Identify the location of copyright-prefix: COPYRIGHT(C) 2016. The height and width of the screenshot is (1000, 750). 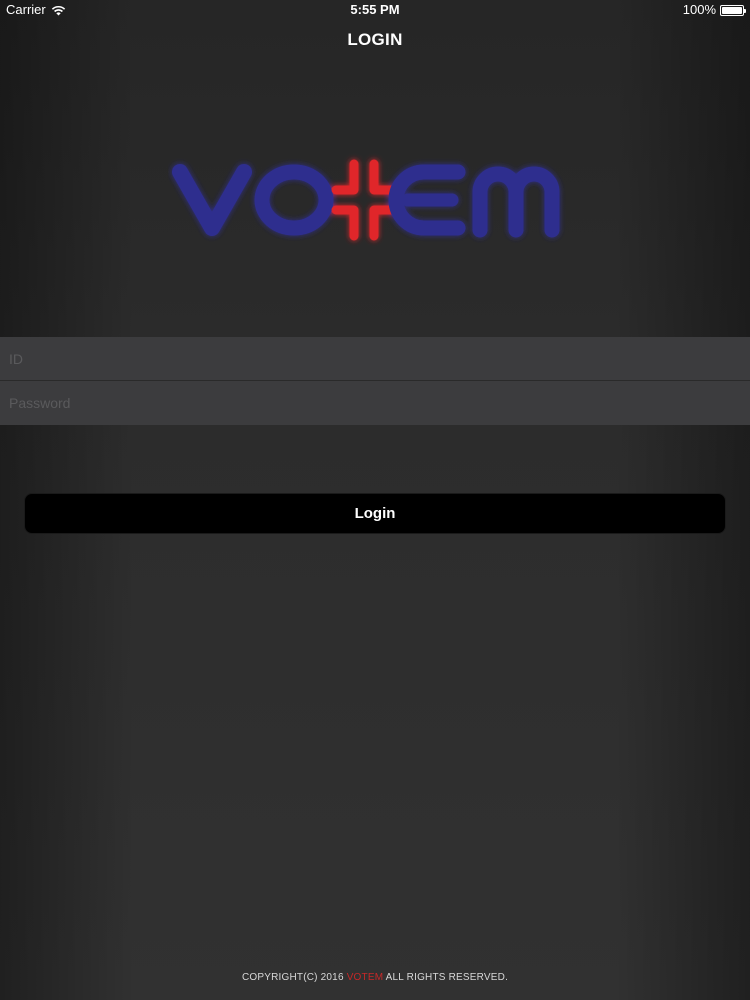
(294, 977).